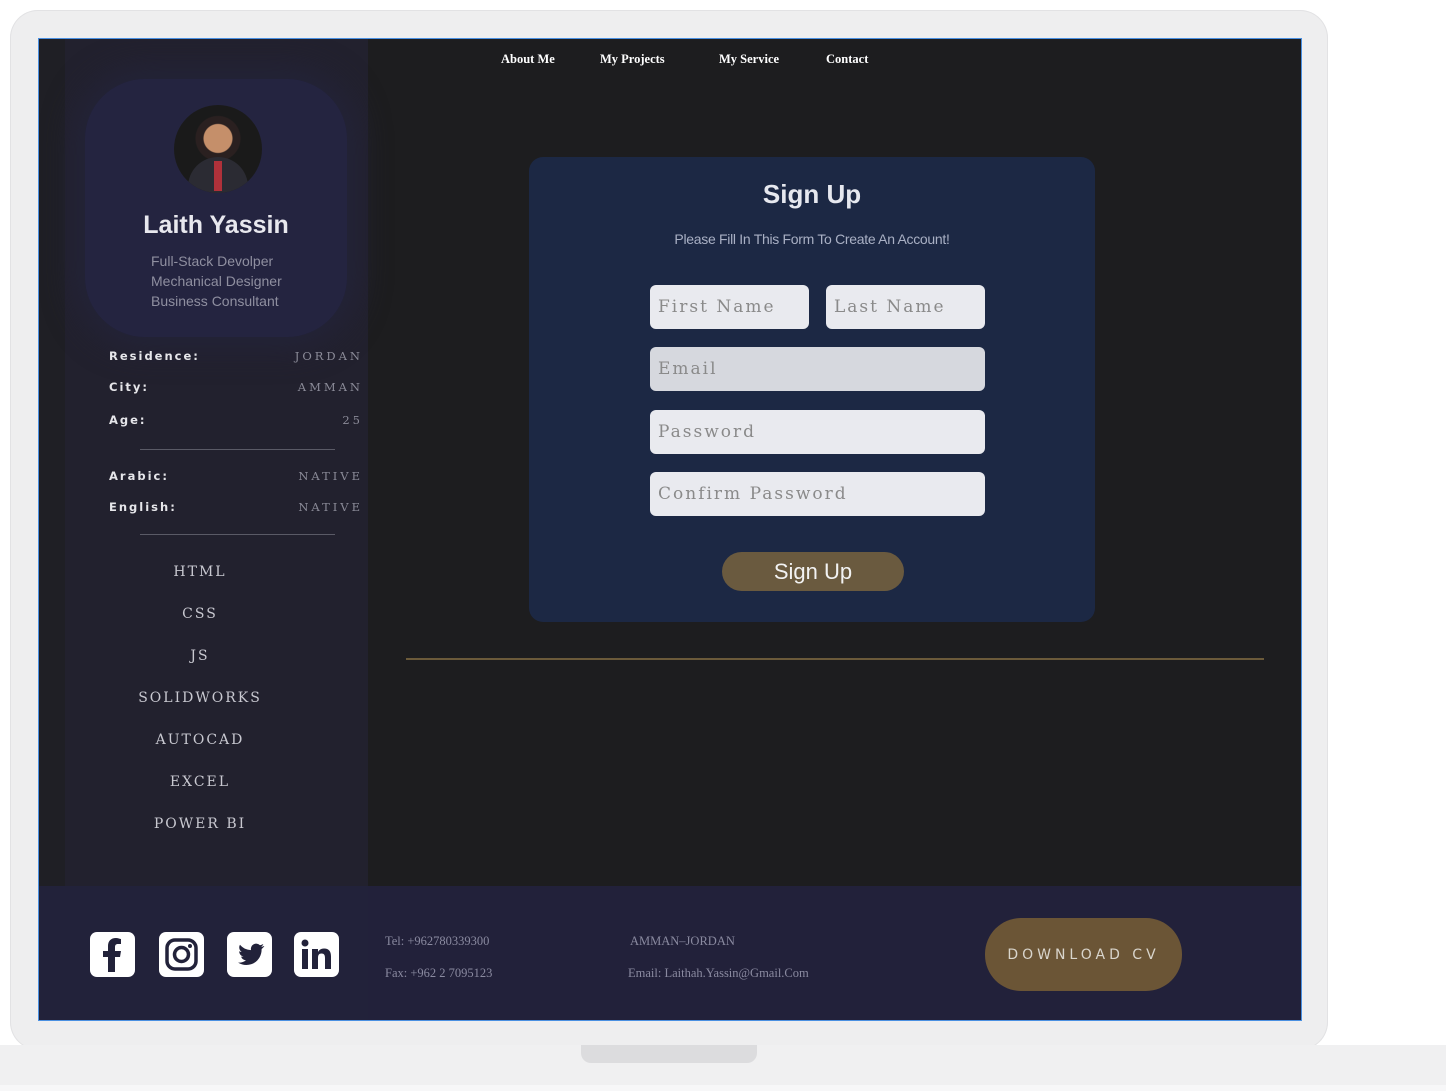  Describe the element at coordinates (236, 479) in the screenshot. I see `language-row-arabic: Arabic: NATIVE` at that location.